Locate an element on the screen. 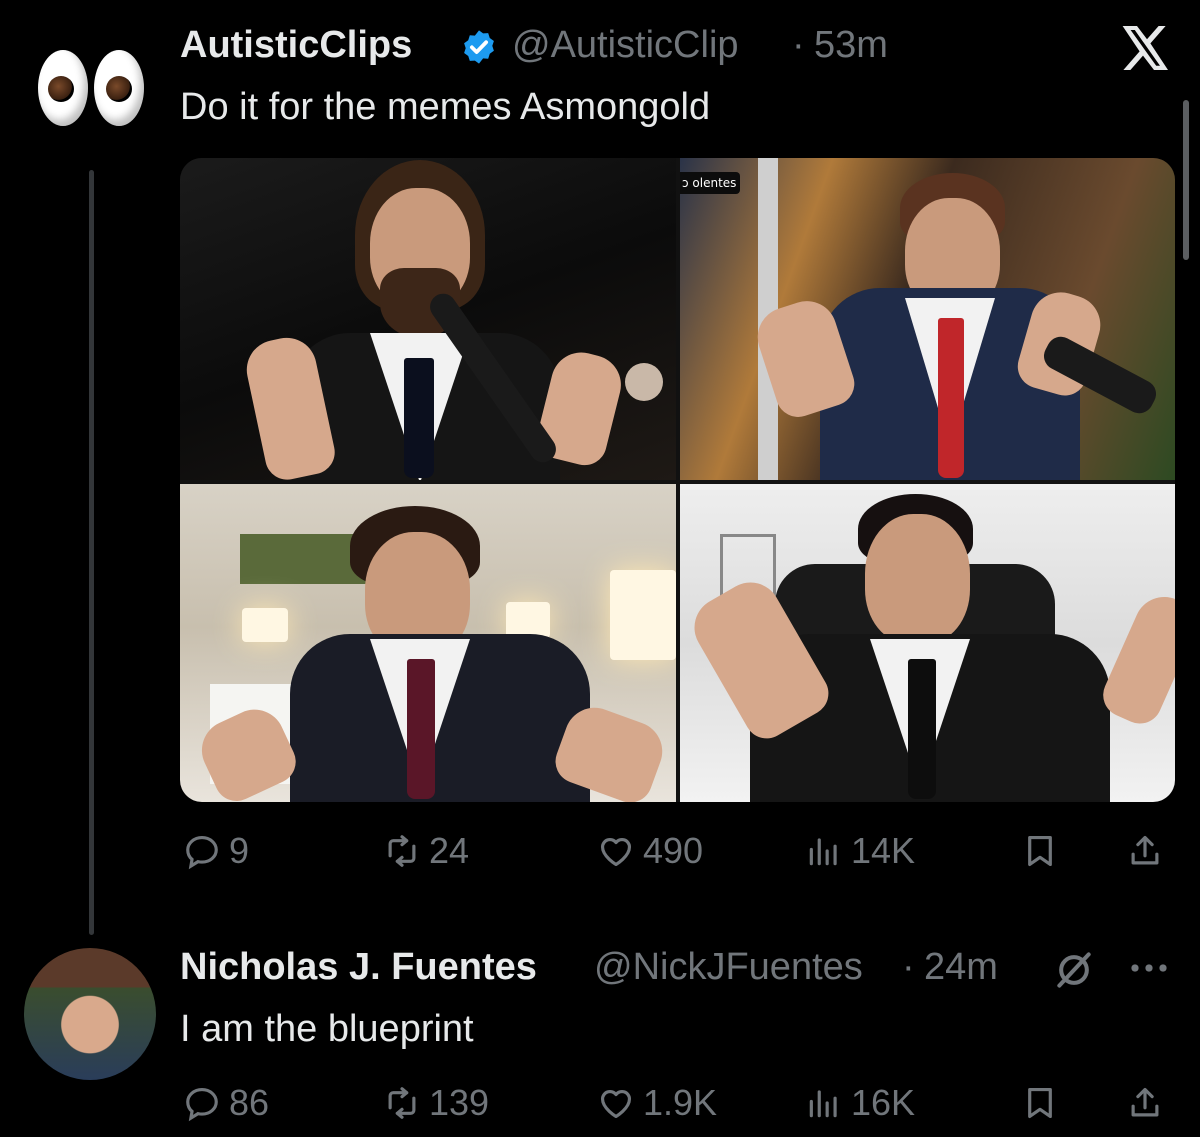 This screenshot has width=1200, height=1137. verified-badge-icon is located at coordinates (479, 47).